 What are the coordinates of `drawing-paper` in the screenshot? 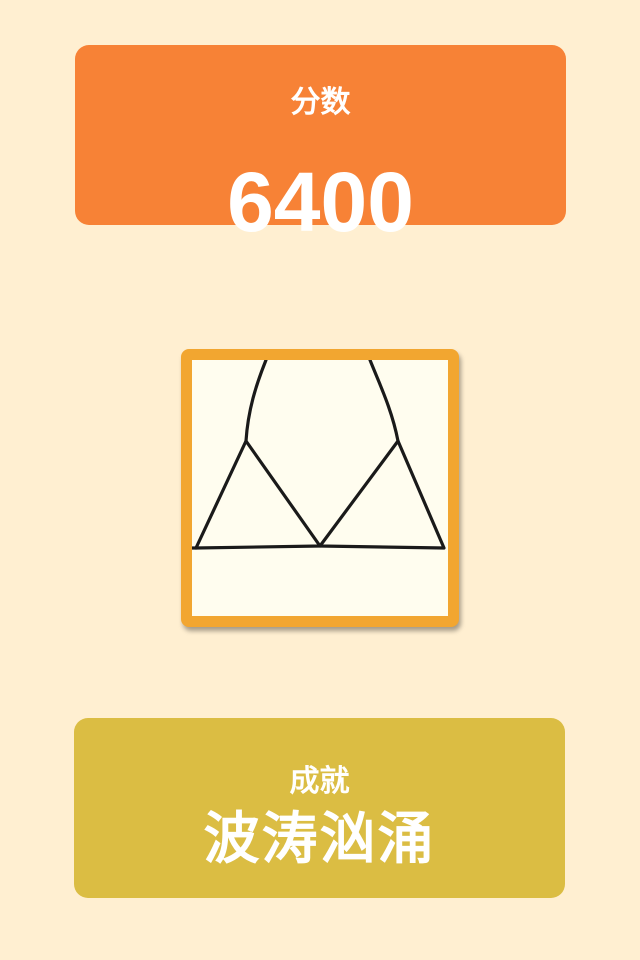 It's located at (320, 488).